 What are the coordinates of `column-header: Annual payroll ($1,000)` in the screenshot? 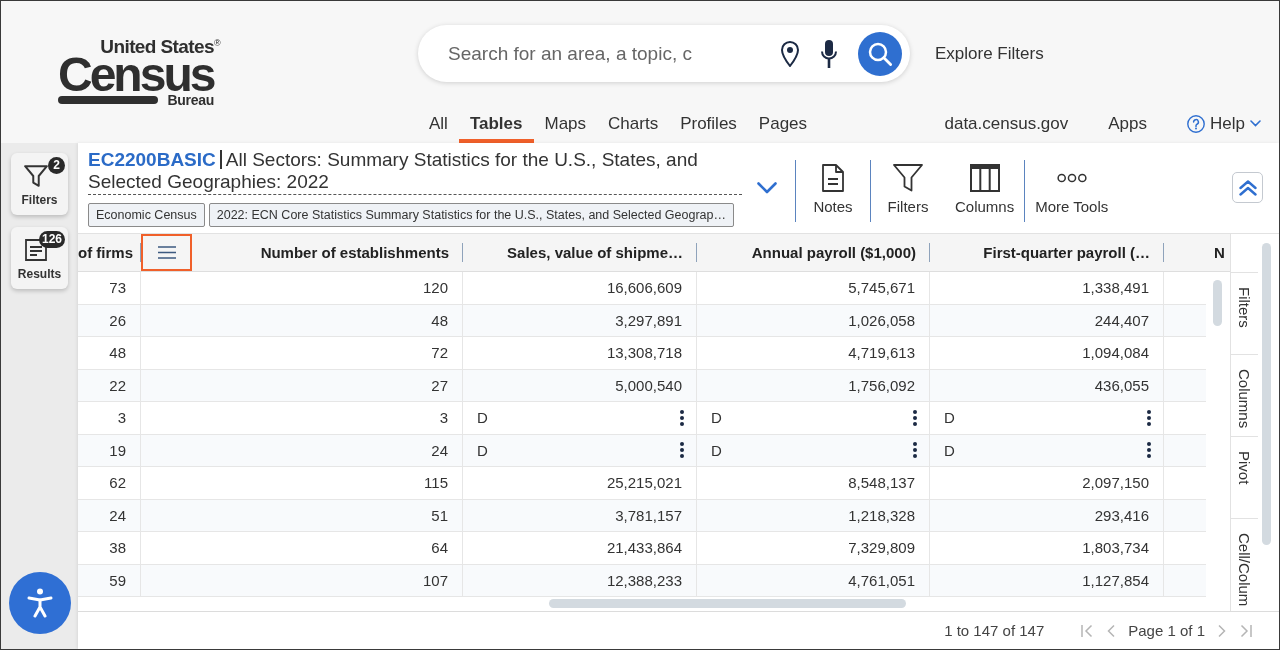 It's located at (833, 252).